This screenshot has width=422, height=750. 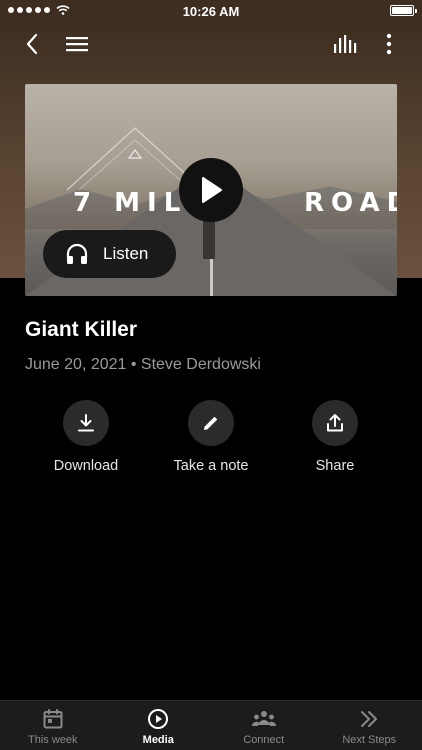 I want to click on chevron-left-icon, so click(x=32, y=44).